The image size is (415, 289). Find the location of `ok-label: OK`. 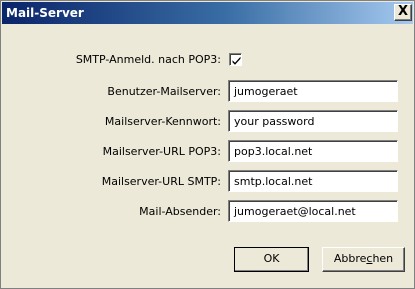

ok-label: OK is located at coordinates (271, 258).